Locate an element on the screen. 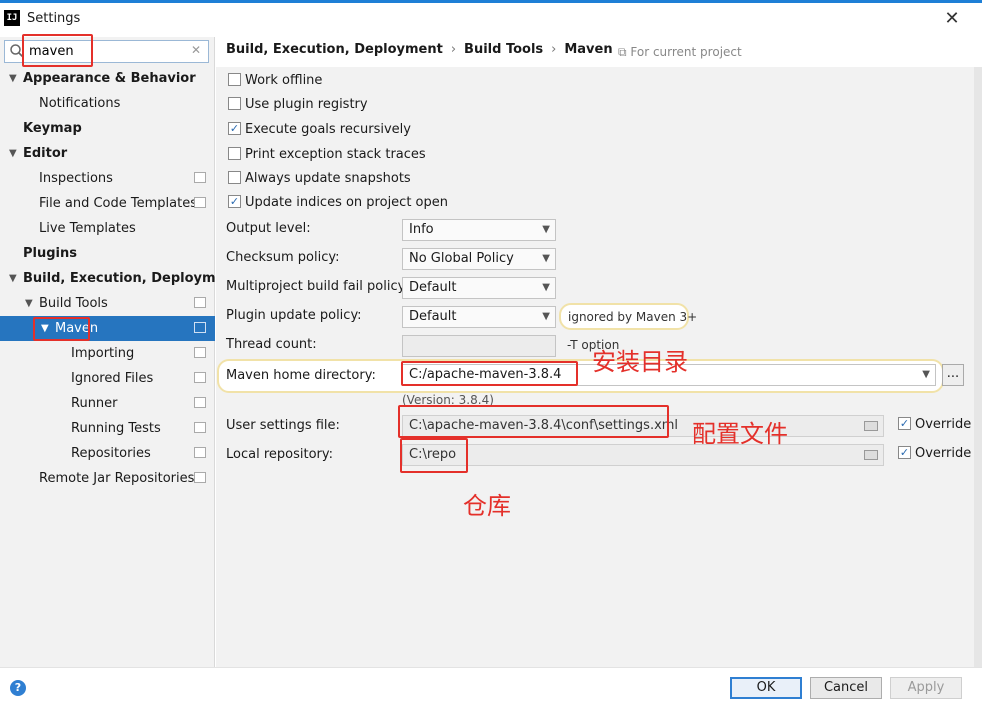 This screenshot has height=701, width=982. tree-item-build-execution-deployment: ▼ Build, Execution, Deployment is located at coordinates (120, 278).